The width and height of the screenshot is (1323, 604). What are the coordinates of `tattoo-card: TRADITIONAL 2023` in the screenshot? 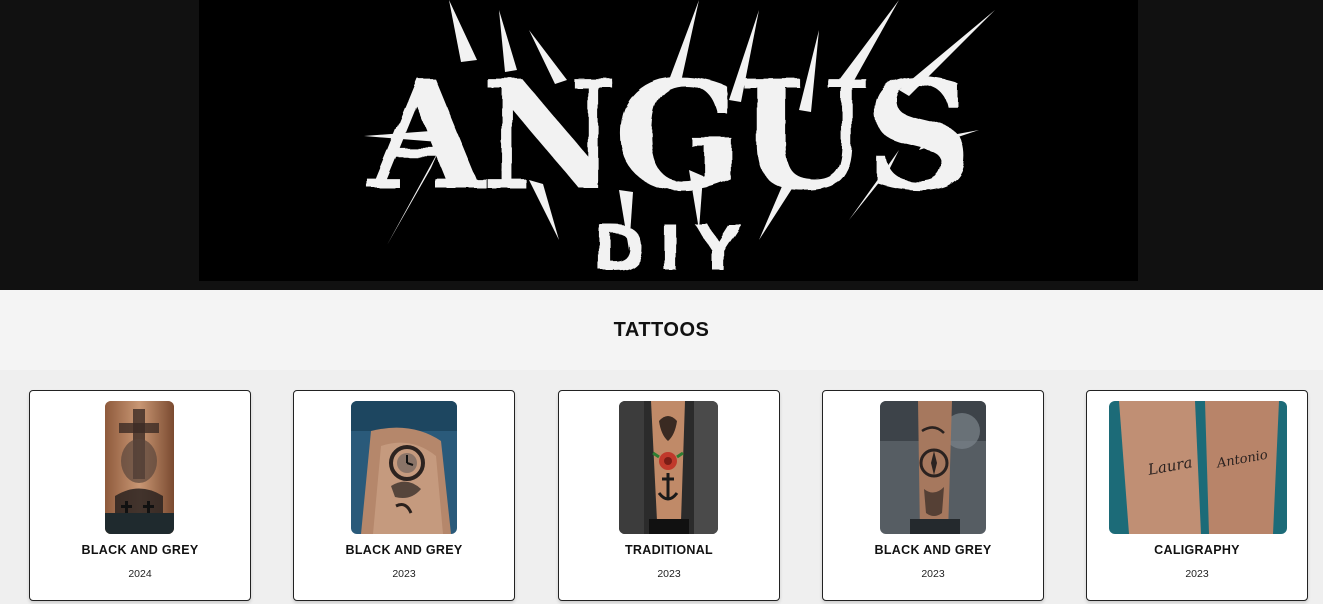 It's located at (669, 495).